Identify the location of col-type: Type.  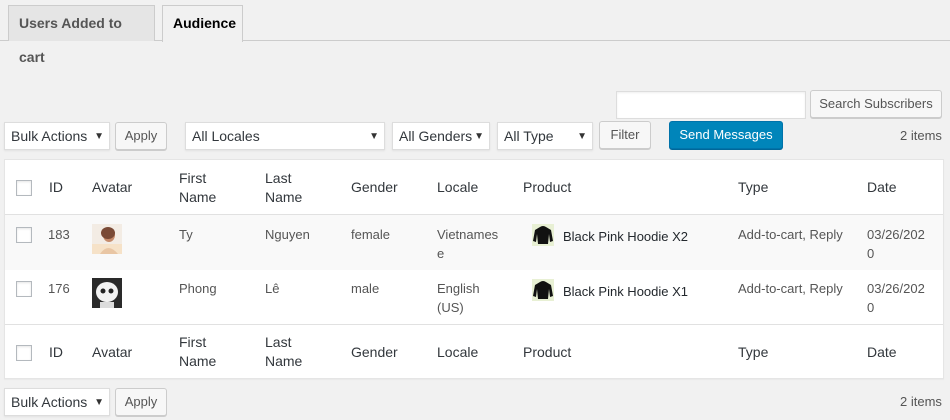
(753, 187).